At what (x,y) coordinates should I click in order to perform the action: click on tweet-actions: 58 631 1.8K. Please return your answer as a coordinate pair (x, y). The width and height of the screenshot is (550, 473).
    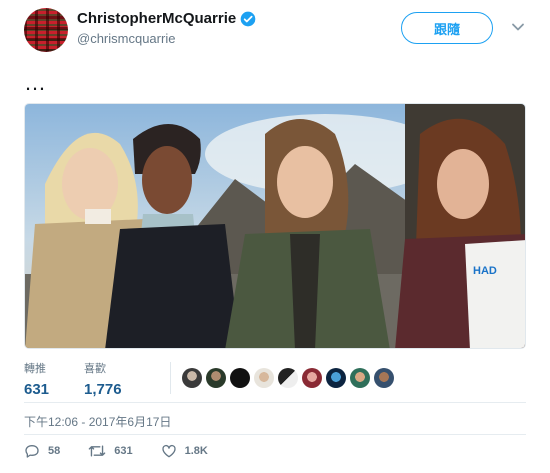
    Looking at the image, I should click on (130, 451).